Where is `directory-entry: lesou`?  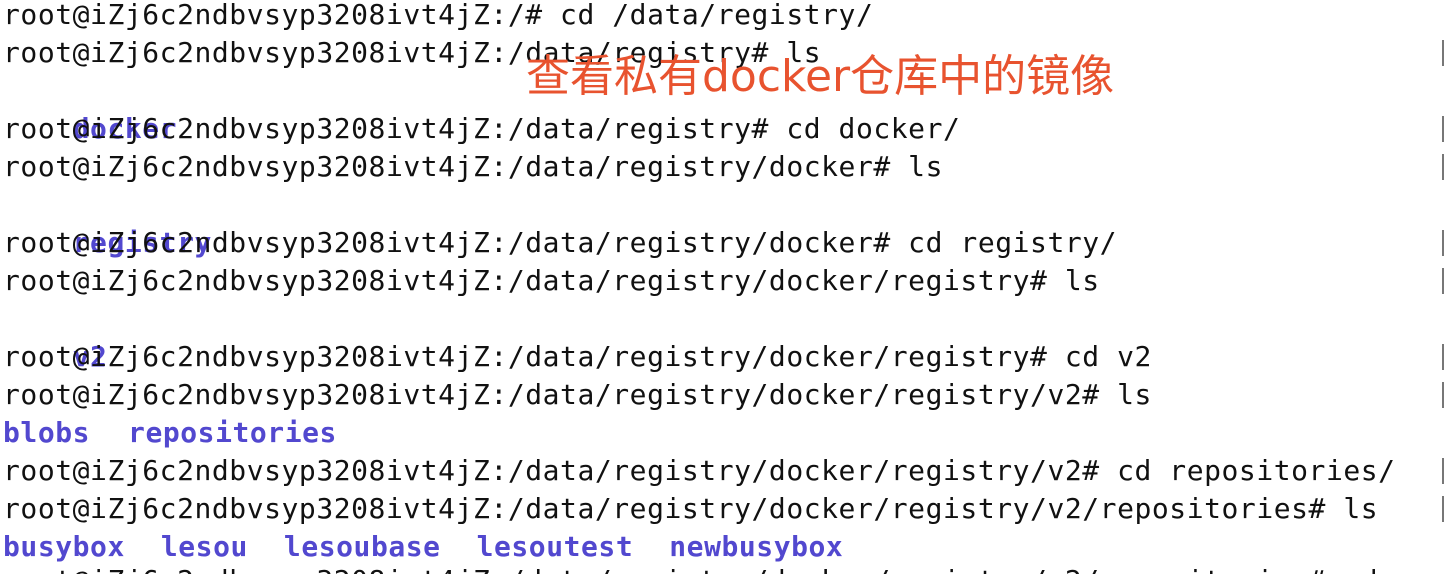 directory-entry: lesou is located at coordinates (204, 546).